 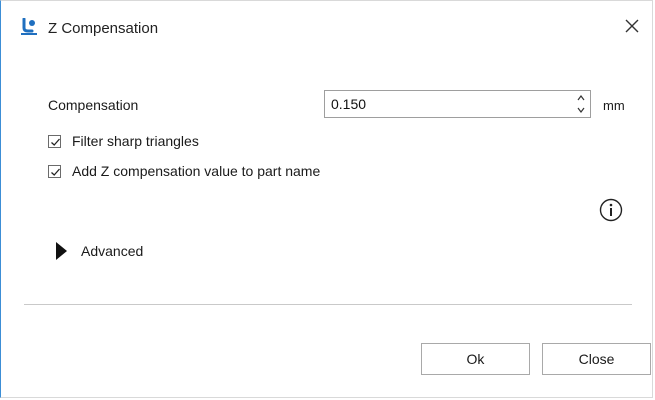 I want to click on filter-sharp-triangles-option: Filter sharp triangles, so click(x=123, y=141).